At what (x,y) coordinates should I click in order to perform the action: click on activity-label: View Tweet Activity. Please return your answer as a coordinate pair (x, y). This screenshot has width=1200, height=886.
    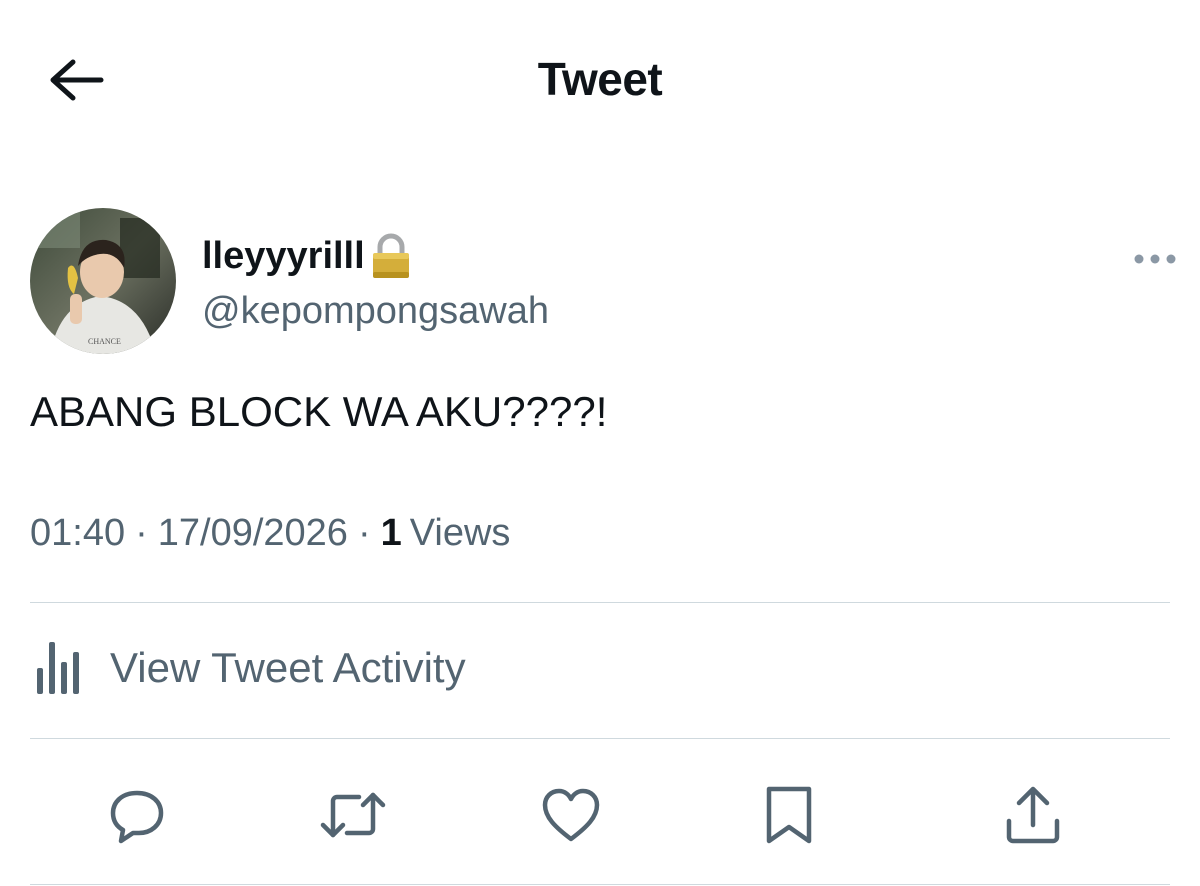
    Looking at the image, I should click on (288, 667).